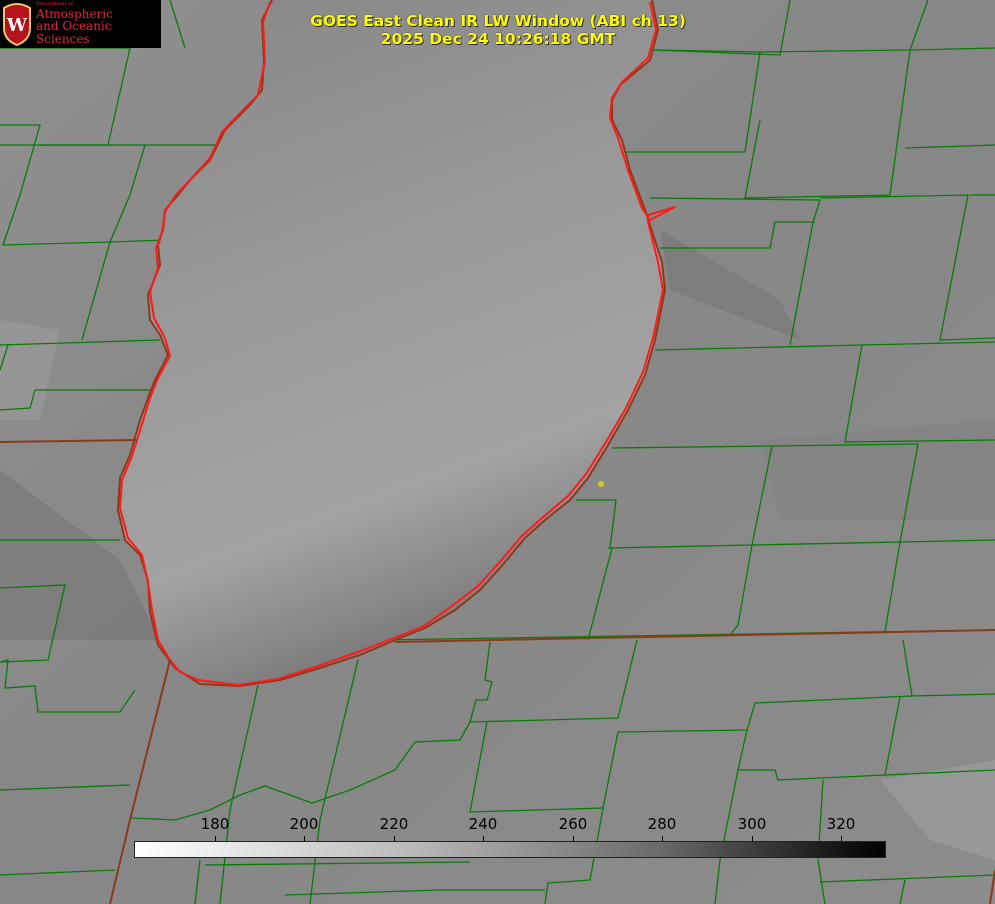 The height and width of the screenshot is (904, 995). I want to click on logo-line2: and Oceanic Sciences, so click(74, 32).